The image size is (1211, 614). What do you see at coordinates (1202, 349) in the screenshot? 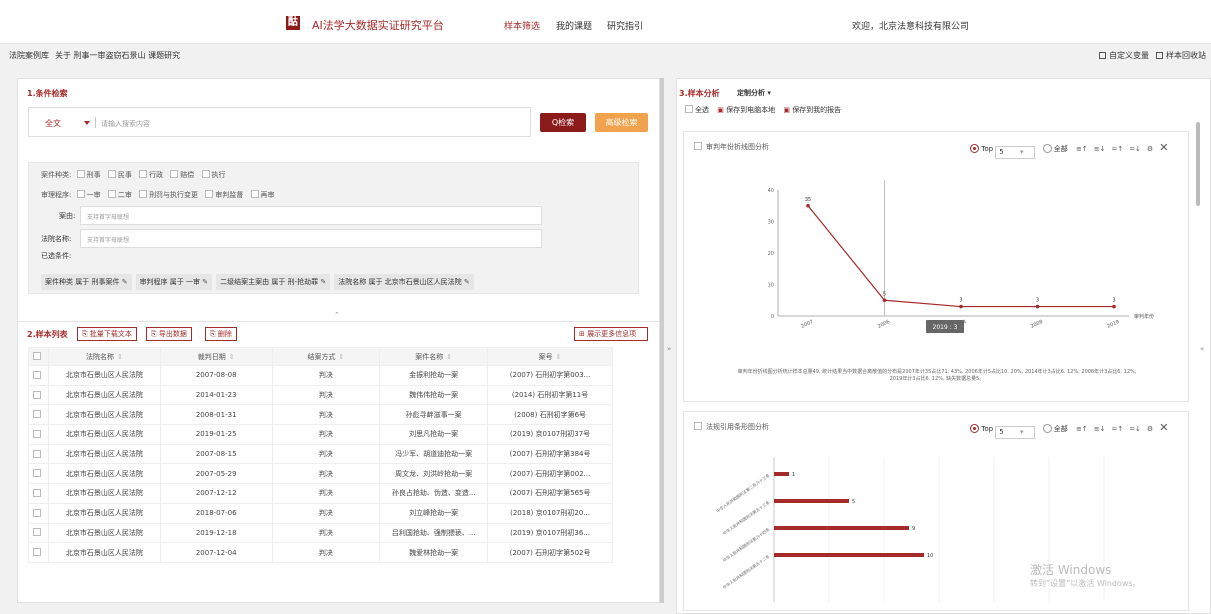
I see `collapse-right-icon: «` at bounding box center [1202, 349].